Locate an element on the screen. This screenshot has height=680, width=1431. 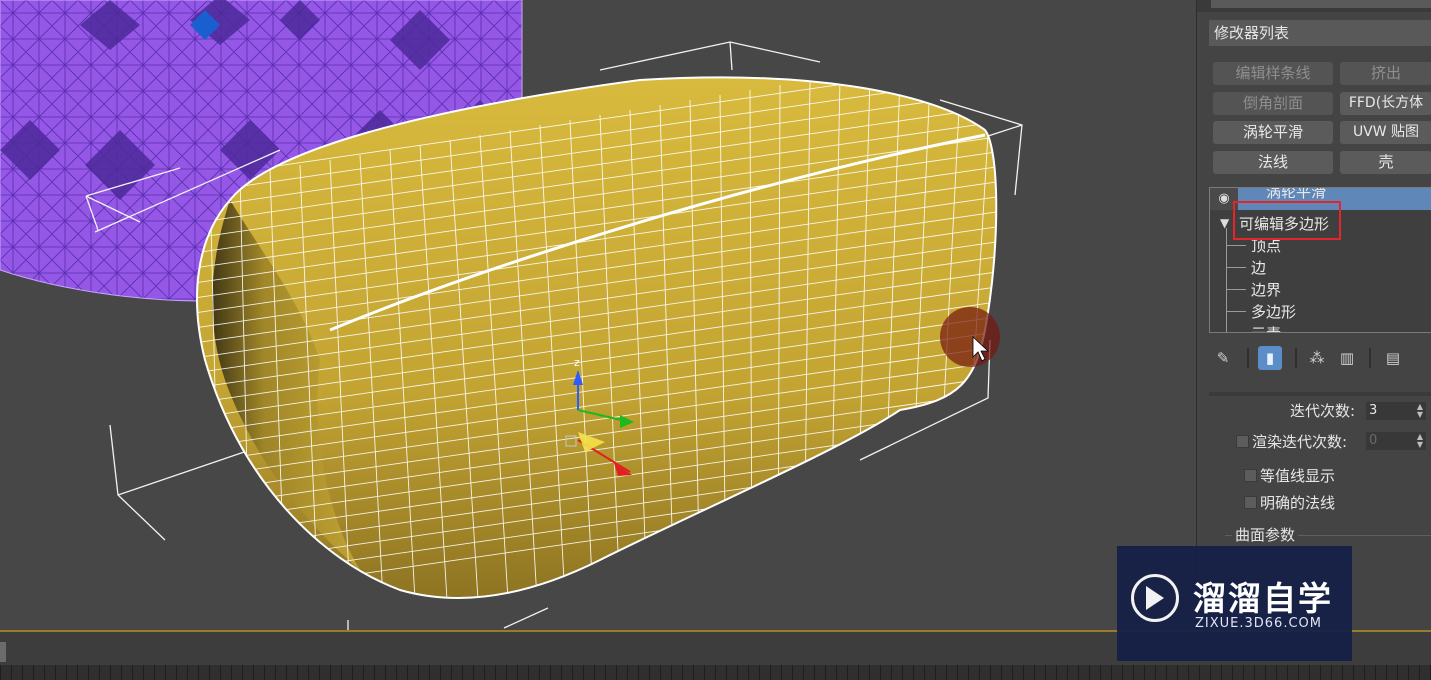
rollout-divider is located at coordinates (1320, 394).